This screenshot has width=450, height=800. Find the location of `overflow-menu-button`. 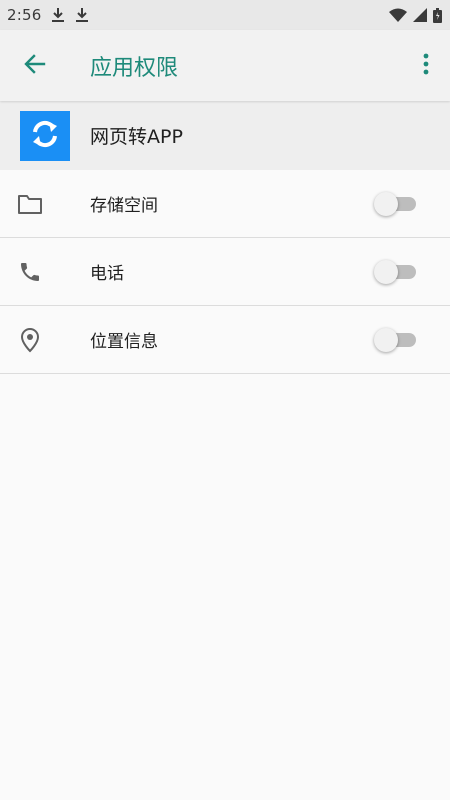

overflow-menu-button is located at coordinates (426, 66).